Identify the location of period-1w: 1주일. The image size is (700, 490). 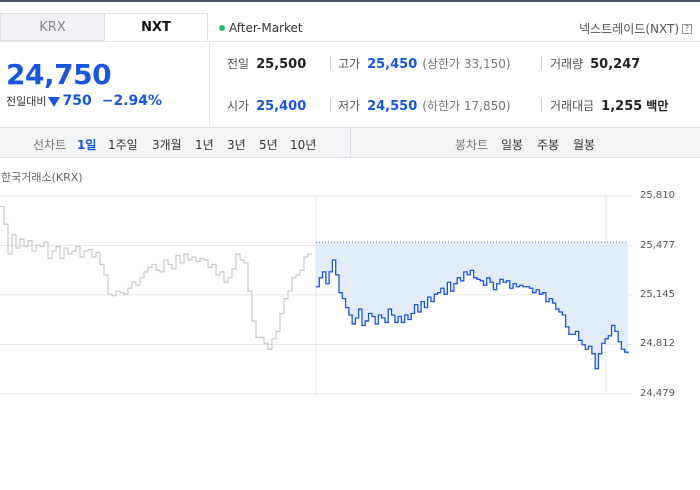
(123, 144).